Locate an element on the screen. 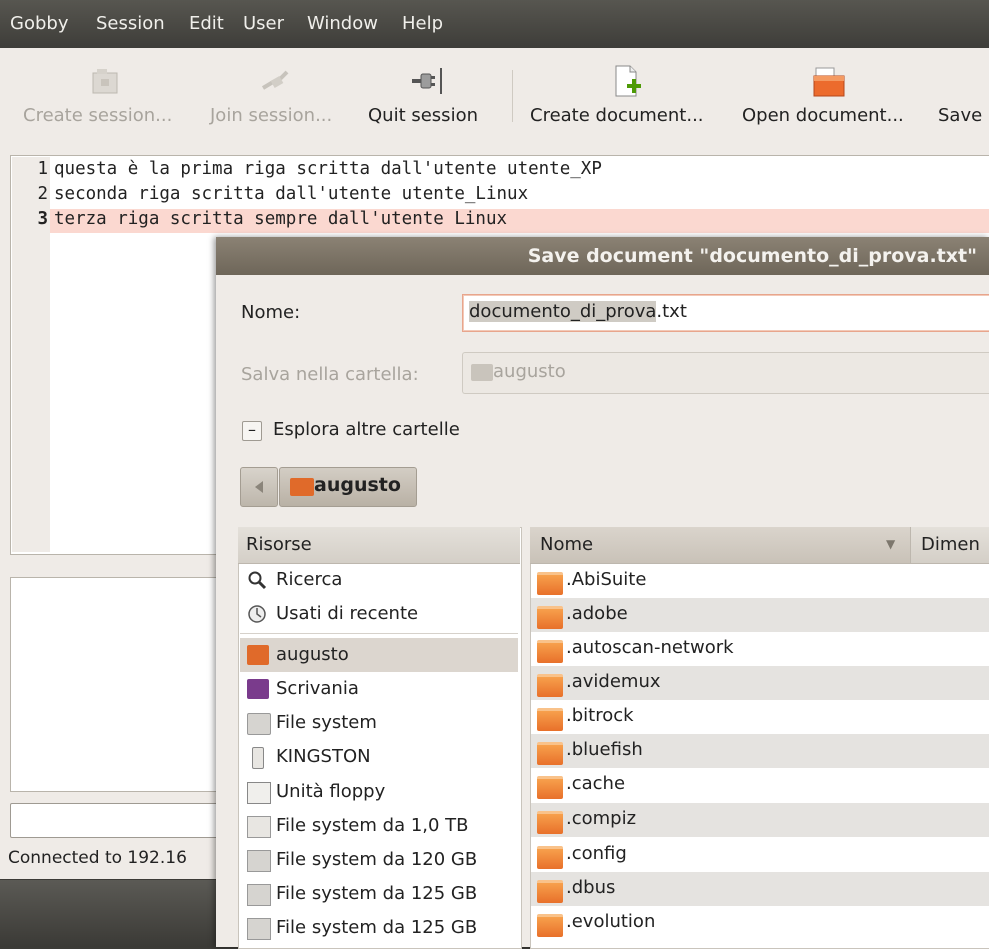  filename-extension: .txt is located at coordinates (671, 311).